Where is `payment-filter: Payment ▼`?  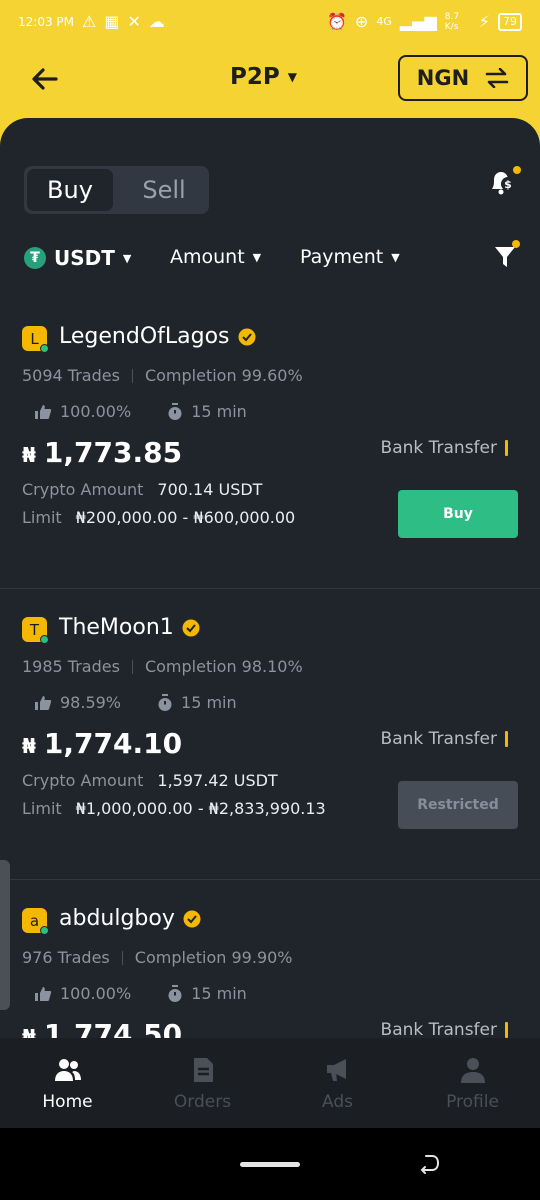
payment-filter: Payment ▼ is located at coordinates (350, 257).